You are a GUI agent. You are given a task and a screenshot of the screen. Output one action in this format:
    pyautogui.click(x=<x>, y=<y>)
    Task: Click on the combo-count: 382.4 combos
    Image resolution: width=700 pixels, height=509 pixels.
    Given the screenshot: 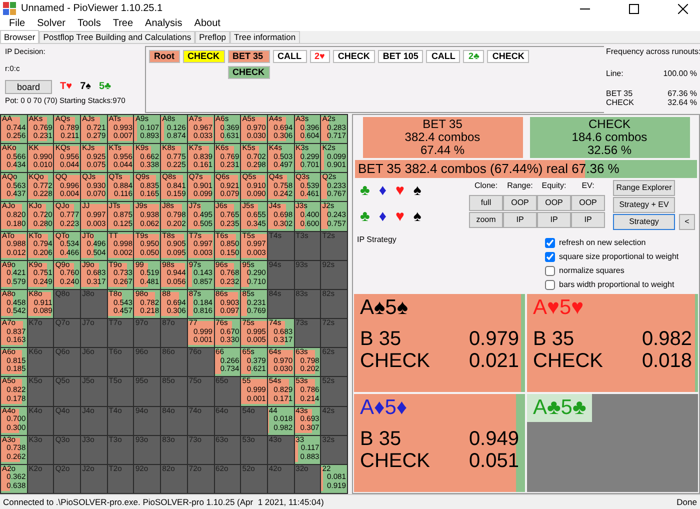 What is the action you would take?
    pyautogui.click(x=443, y=137)
    